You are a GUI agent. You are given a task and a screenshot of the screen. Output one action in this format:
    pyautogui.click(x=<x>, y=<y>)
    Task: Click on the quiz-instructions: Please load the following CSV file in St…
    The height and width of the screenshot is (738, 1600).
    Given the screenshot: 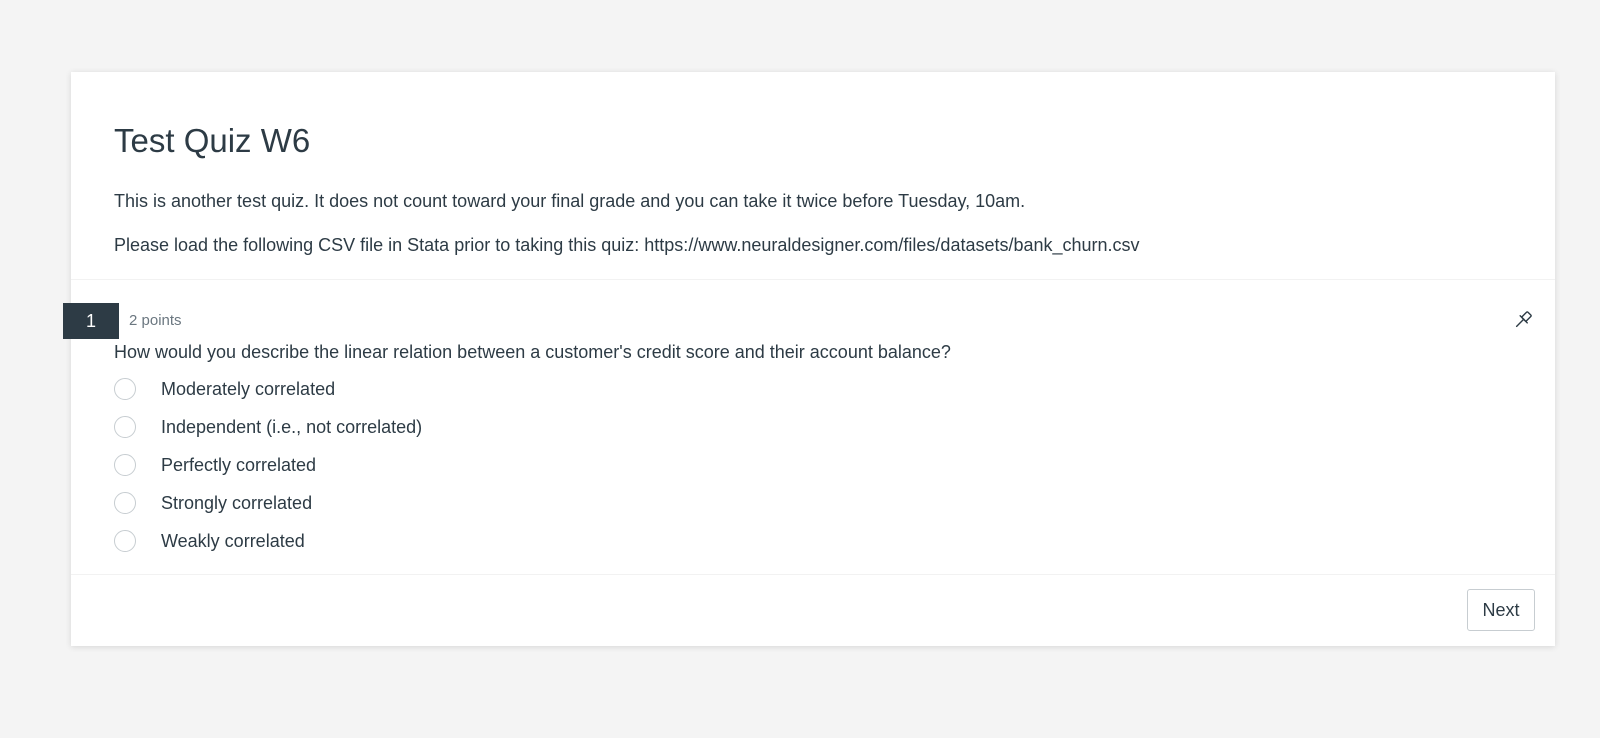 What is the action you would take?
    pyautogui.click(x=627, y=245)
    